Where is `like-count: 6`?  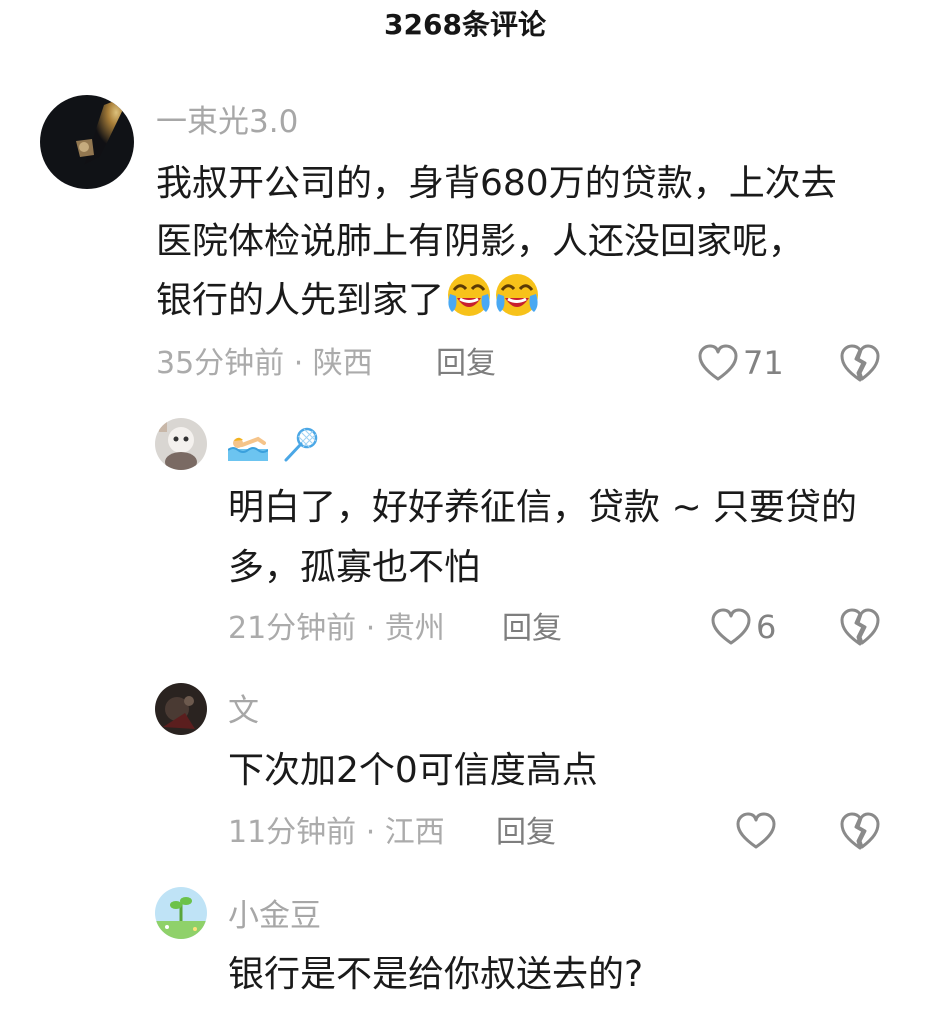 like-count: 6 is located at coordinates (766, 627).